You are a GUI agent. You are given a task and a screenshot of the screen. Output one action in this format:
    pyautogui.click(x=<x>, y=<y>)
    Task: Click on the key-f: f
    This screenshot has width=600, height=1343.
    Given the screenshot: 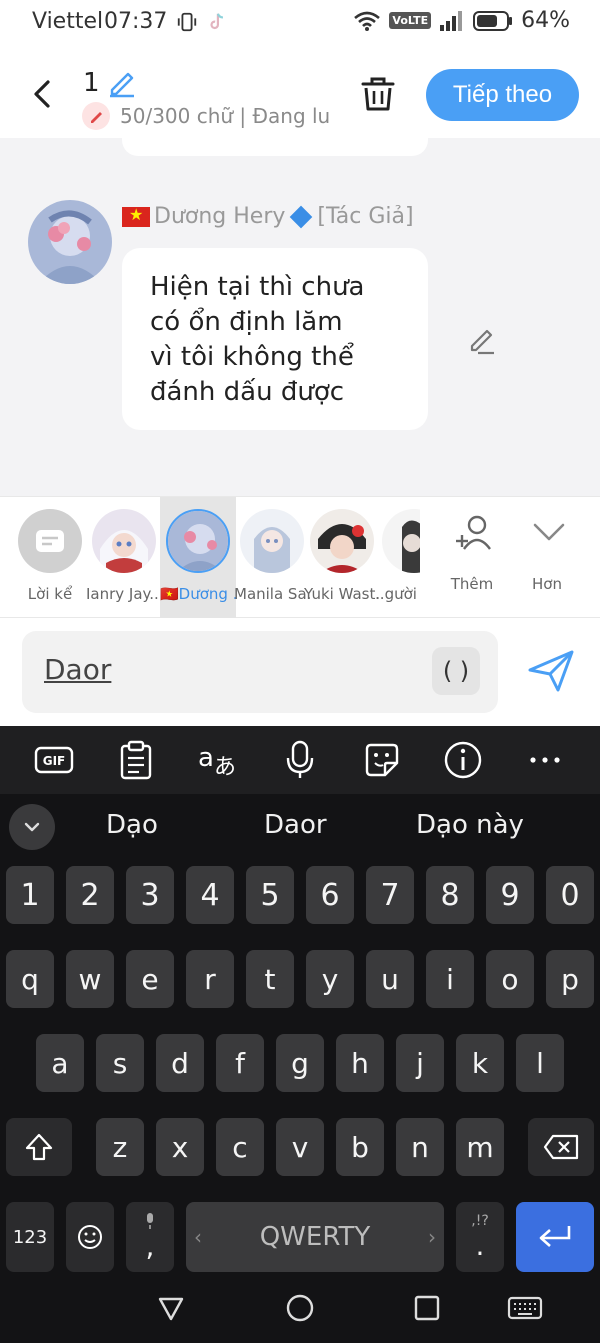 What is the action you would take?
    pyautogui.click(x=240, y=1063)
    